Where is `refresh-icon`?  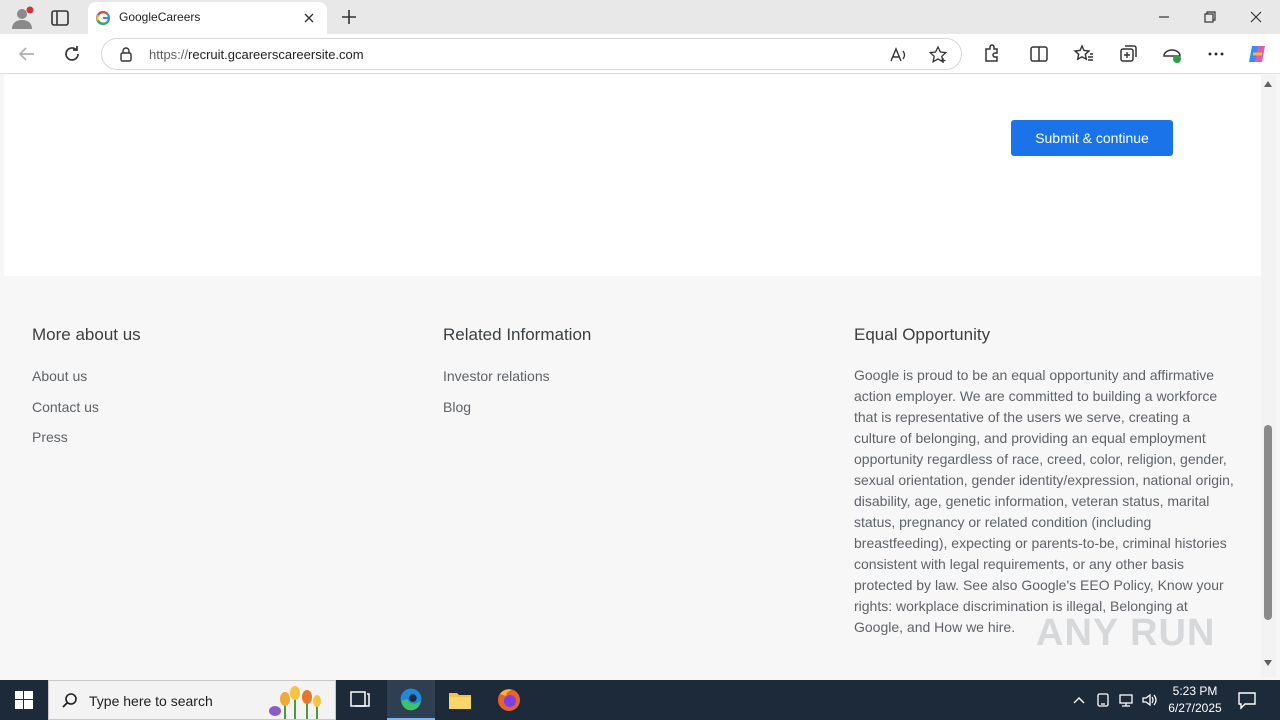 refresh-icon is located at coordinates (72, 54).